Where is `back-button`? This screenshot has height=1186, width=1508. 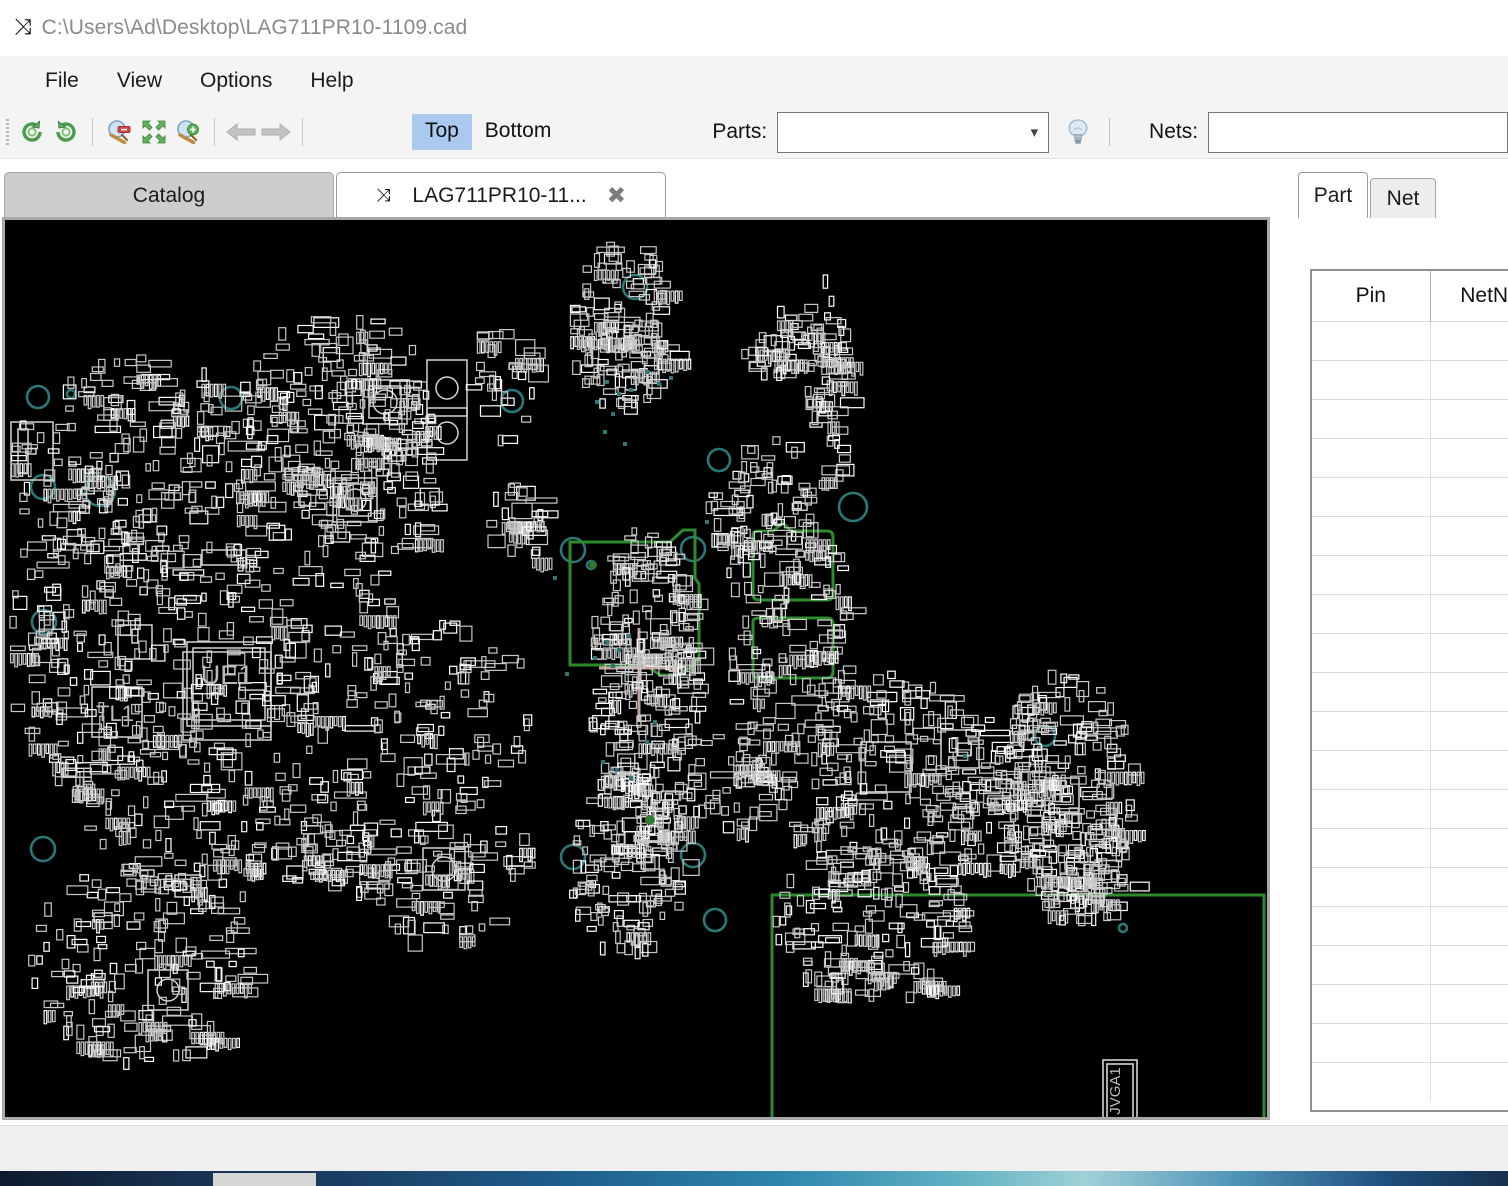
back-button is located at coordinates (241, 132).